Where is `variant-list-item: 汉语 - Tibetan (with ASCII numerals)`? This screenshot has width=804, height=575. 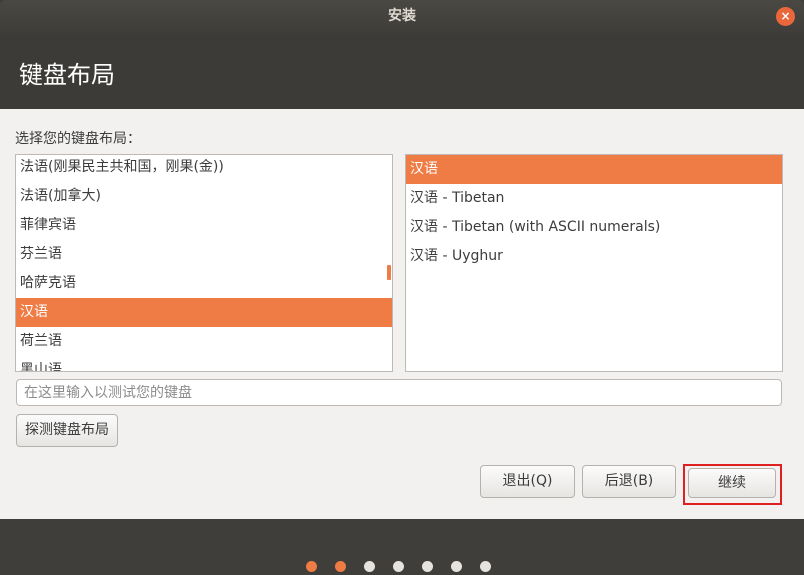 variant-list-item: 汉语 - Tibetan (with ASCII numerals) is located at coordinates (594, 227).